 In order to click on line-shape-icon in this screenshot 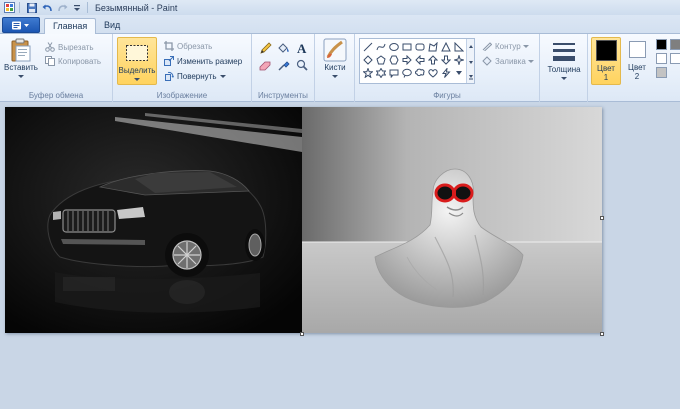, I will do `click(367, 46)`.